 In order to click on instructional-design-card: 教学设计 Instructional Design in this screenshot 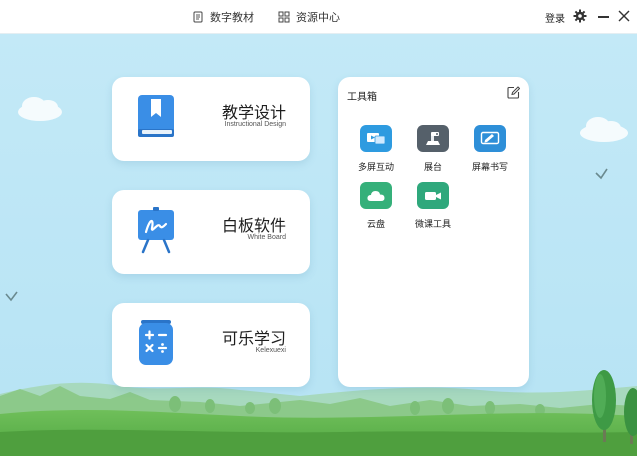, I will do `click(211, 119)`.